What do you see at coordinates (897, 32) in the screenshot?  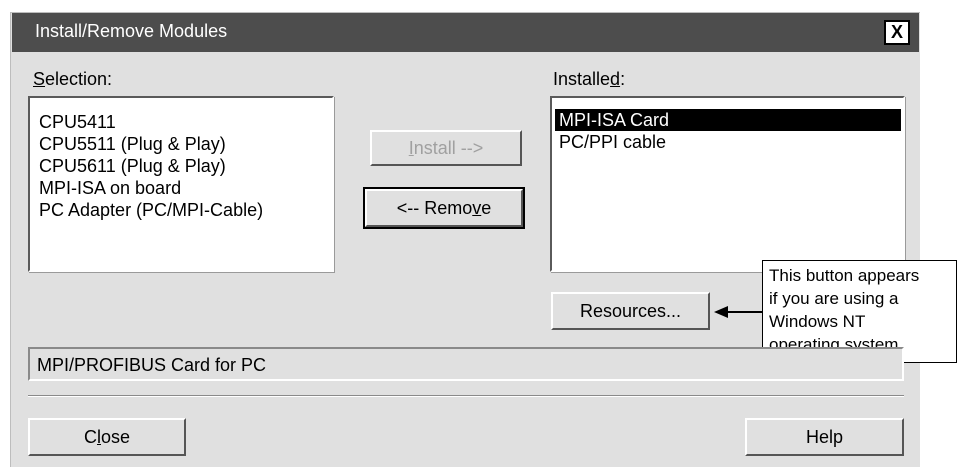 I see `close-icon: X` at bounding box center [897, 32].